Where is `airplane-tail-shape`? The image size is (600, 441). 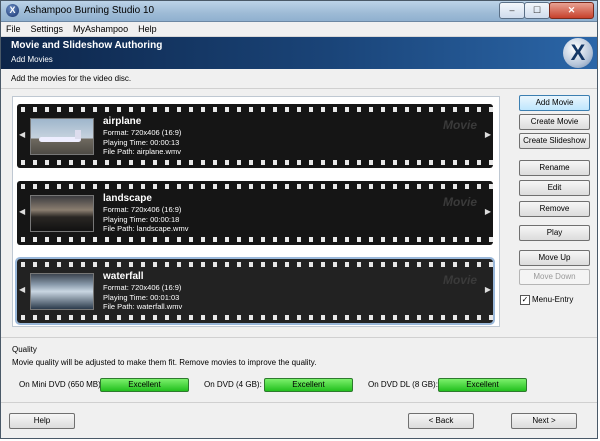
airplane-tail-shape is located at coordinates (78, 134).